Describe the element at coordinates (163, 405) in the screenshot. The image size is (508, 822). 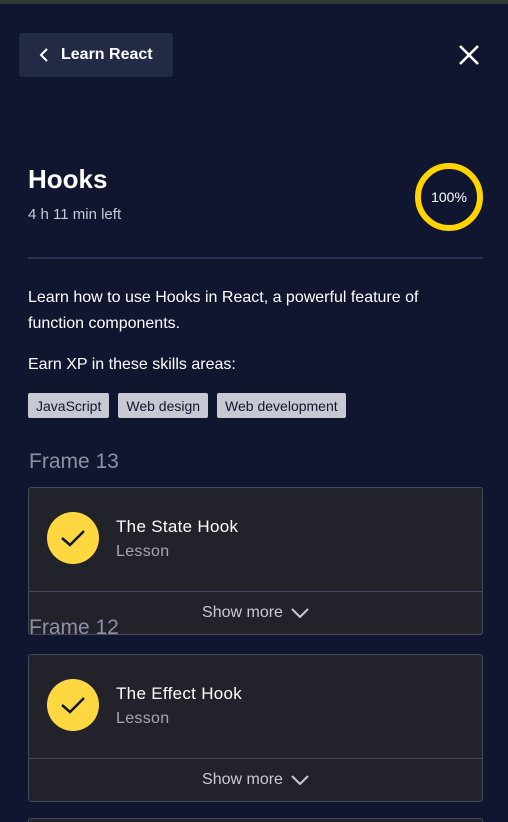
I see `skill-tag: Web design` at that location.